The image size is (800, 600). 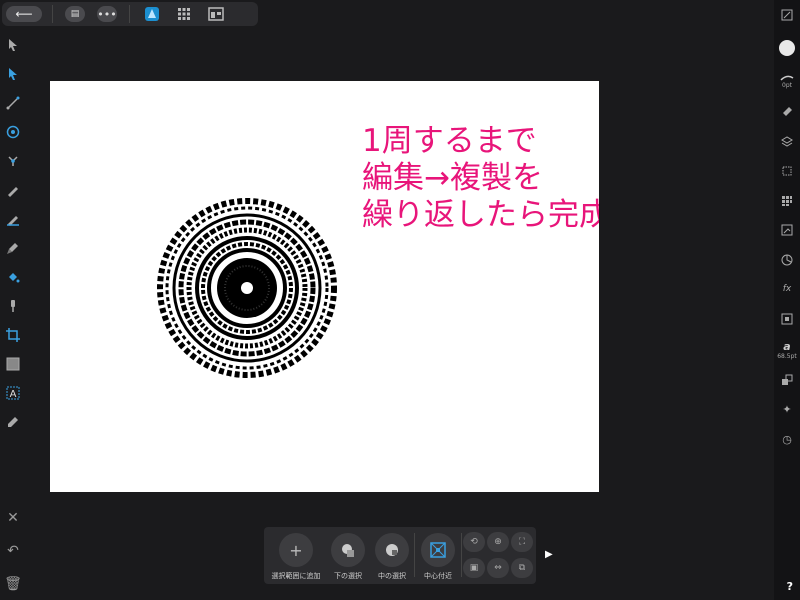 What do you see at coordinates (130, 14) in the screenshot?
I see `top-toolbar: ⟵ ▤ •••` at bounding box center [130, 14].